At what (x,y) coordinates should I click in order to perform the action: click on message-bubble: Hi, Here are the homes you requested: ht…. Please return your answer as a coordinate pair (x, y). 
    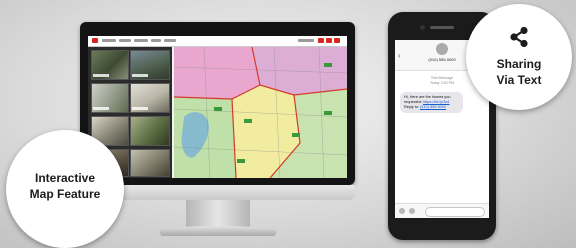
    Looking at the image, I should click on (431, 102).